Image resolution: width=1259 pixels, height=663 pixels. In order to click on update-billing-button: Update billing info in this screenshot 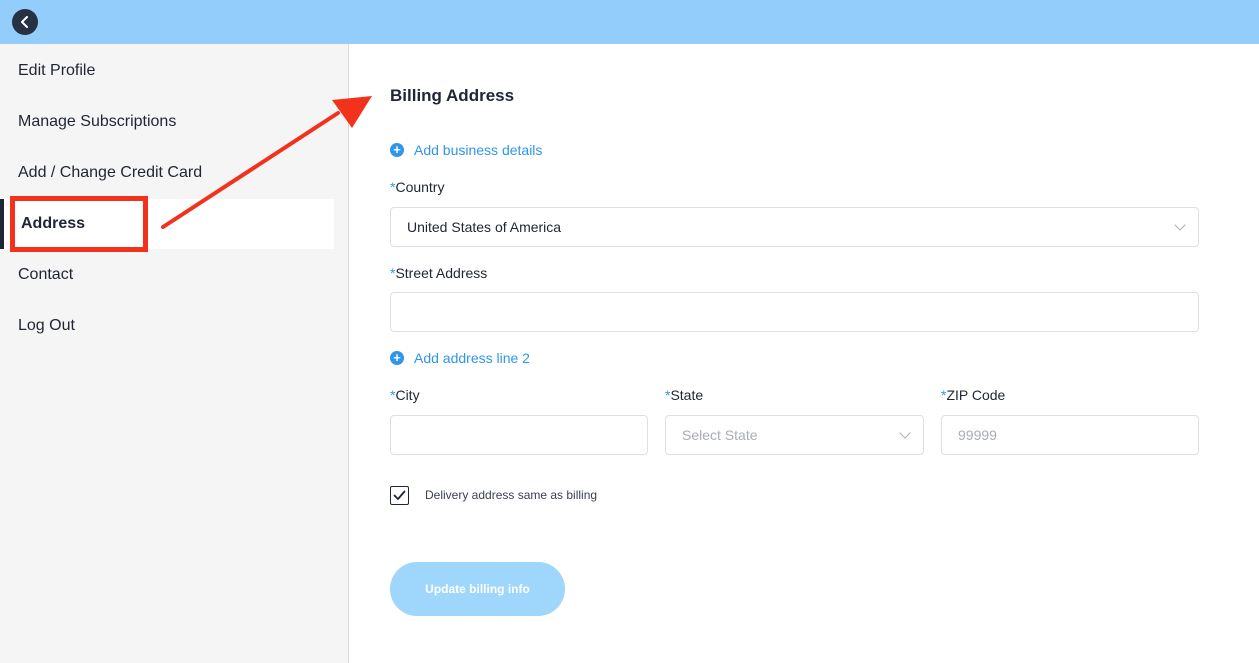, I will do `click(477, 589)`.